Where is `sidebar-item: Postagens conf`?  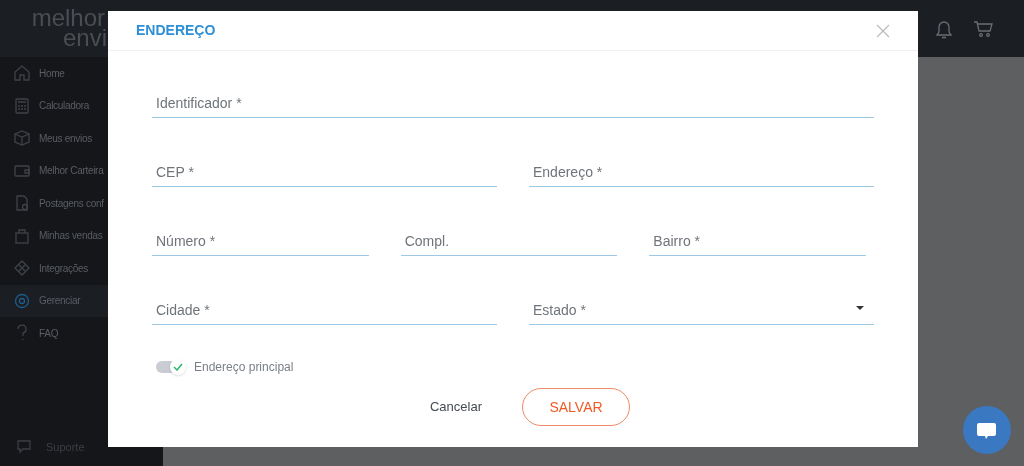 sidebar-item: Postagens conf is located at coordinates (81, 203).